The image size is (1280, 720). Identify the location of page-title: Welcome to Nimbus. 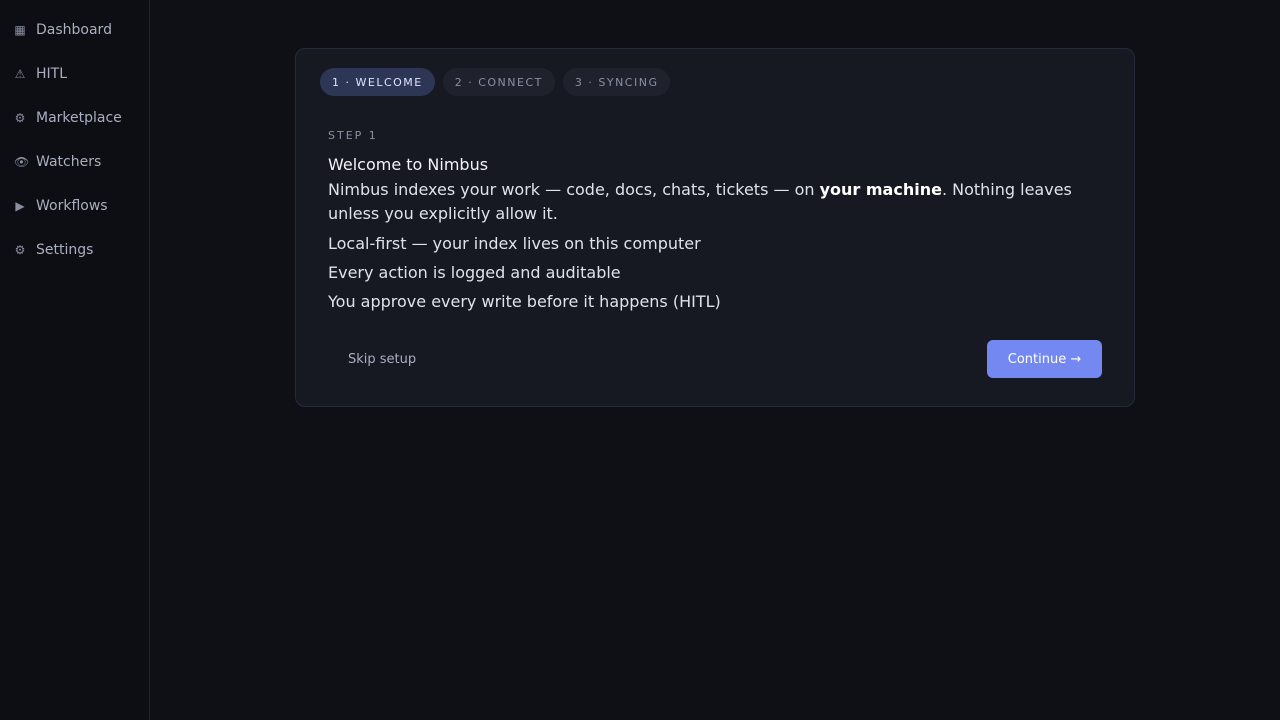
(408, 164).